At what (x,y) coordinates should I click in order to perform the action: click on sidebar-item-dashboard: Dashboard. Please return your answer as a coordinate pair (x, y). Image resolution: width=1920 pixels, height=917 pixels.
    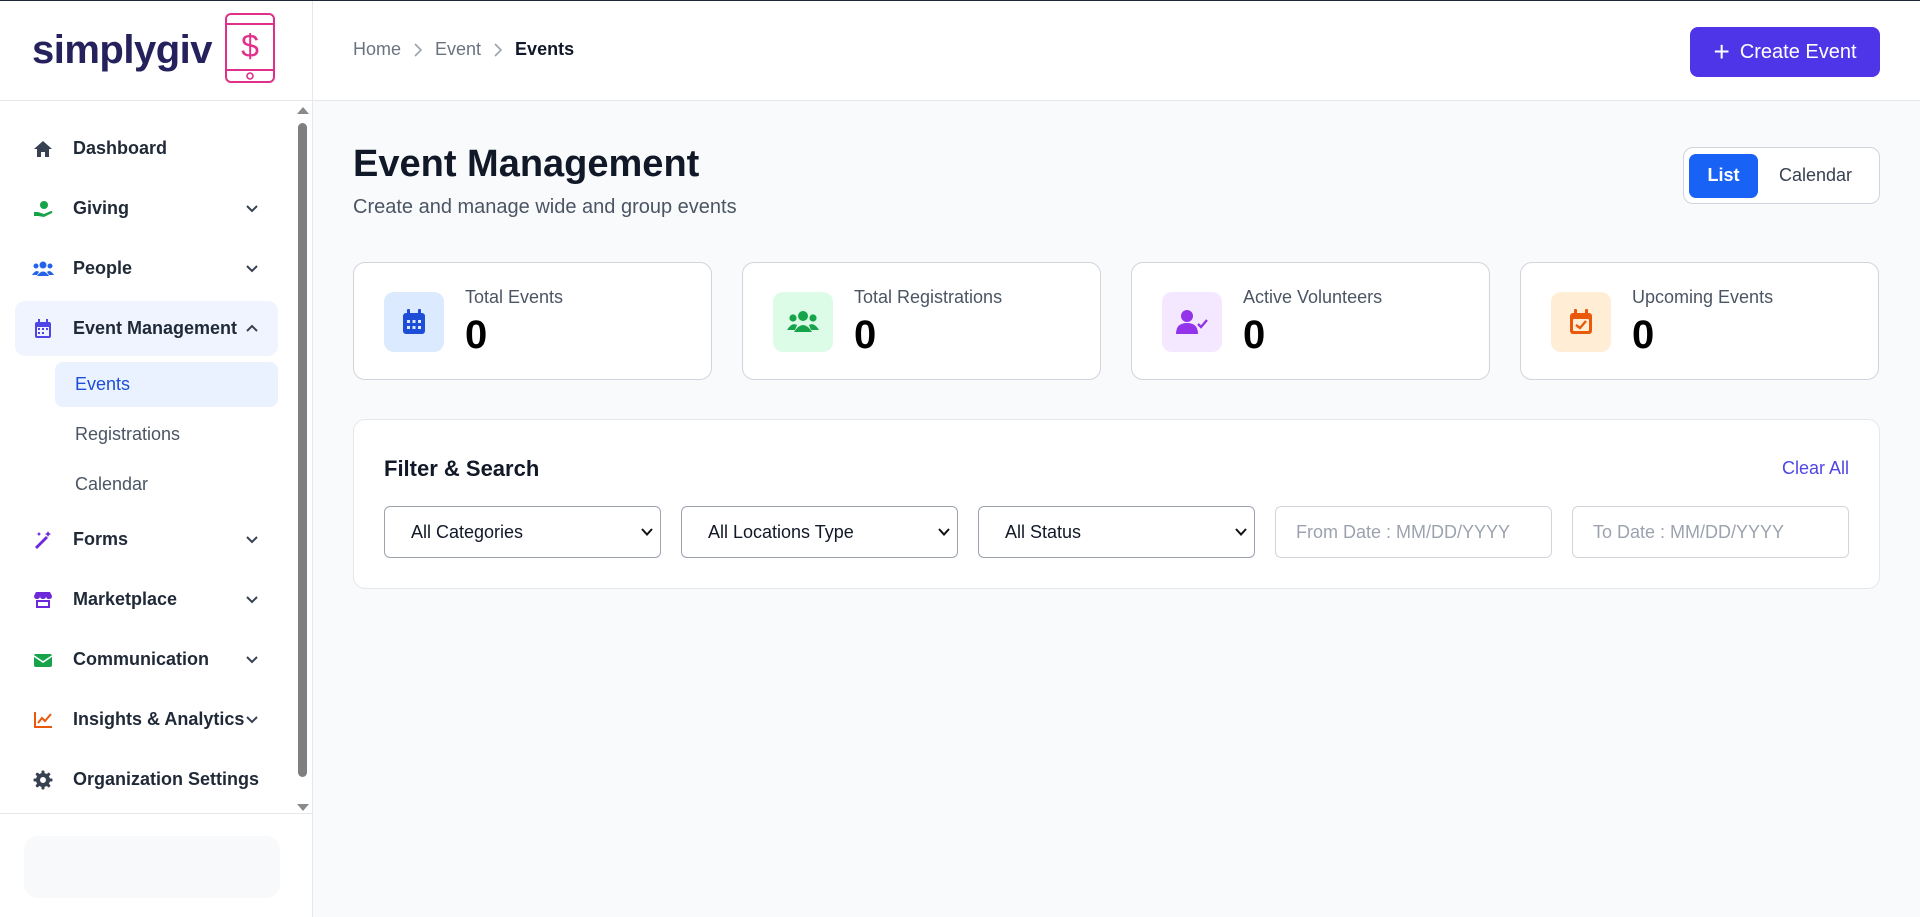
    Looking at the image, I should click on (146, 148).